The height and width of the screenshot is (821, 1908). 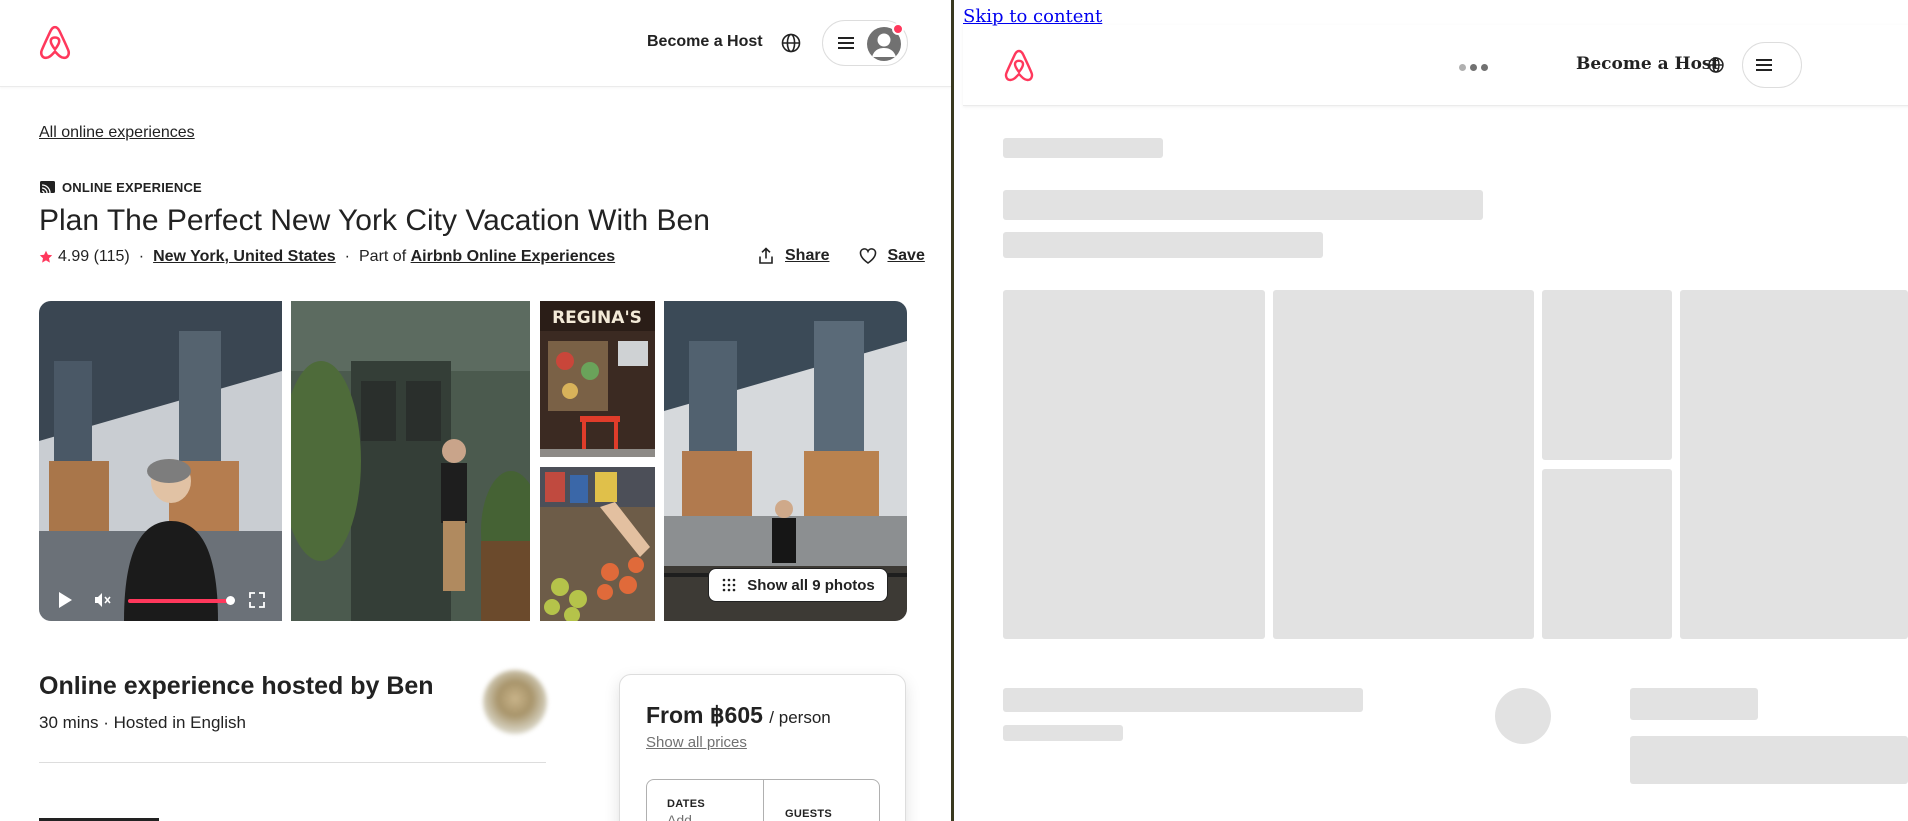 I want to click on all-online-experiences-link: All online experiences, so click(x=117, y=133).